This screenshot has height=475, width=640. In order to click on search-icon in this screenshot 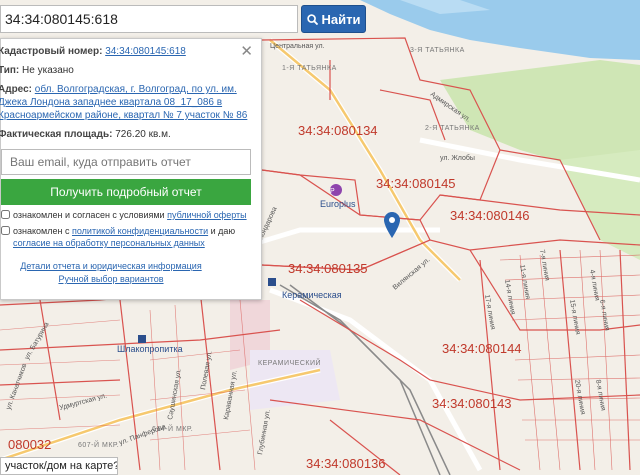, I will do `click(312, 19)`.